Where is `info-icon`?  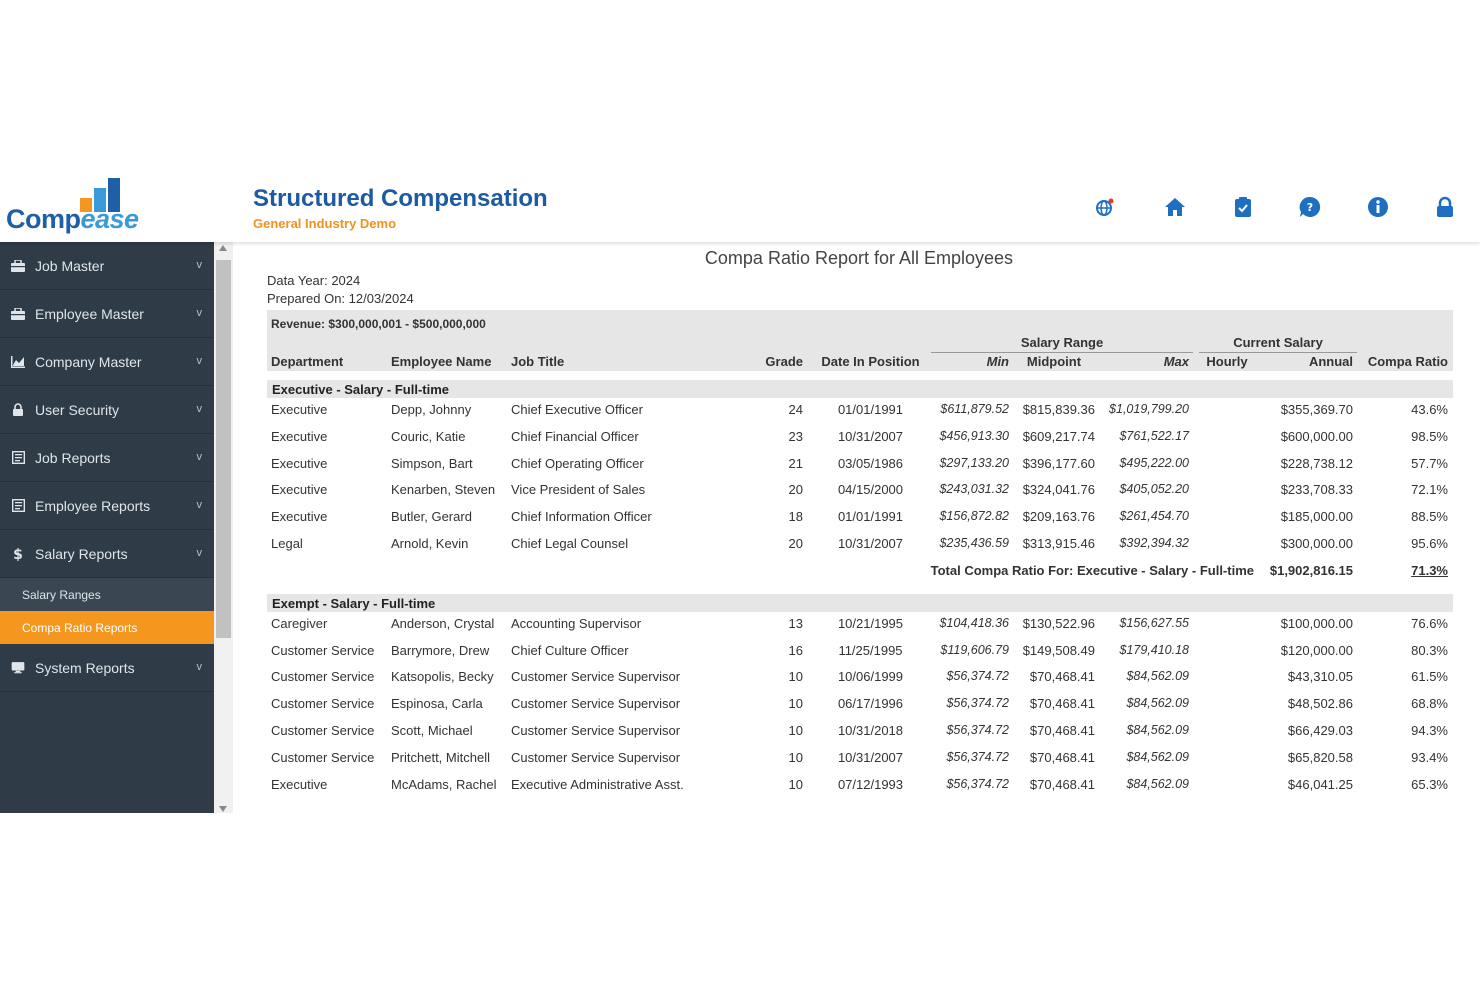
info-icon is located at coordinates (1378, 207).